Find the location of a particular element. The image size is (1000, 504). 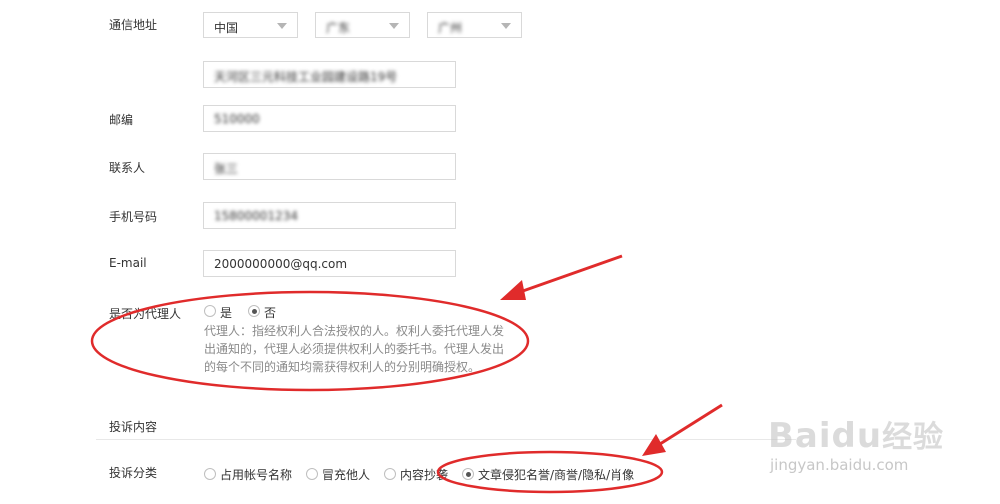

watermark-product: 经验 is located at coordinates (913, 437).